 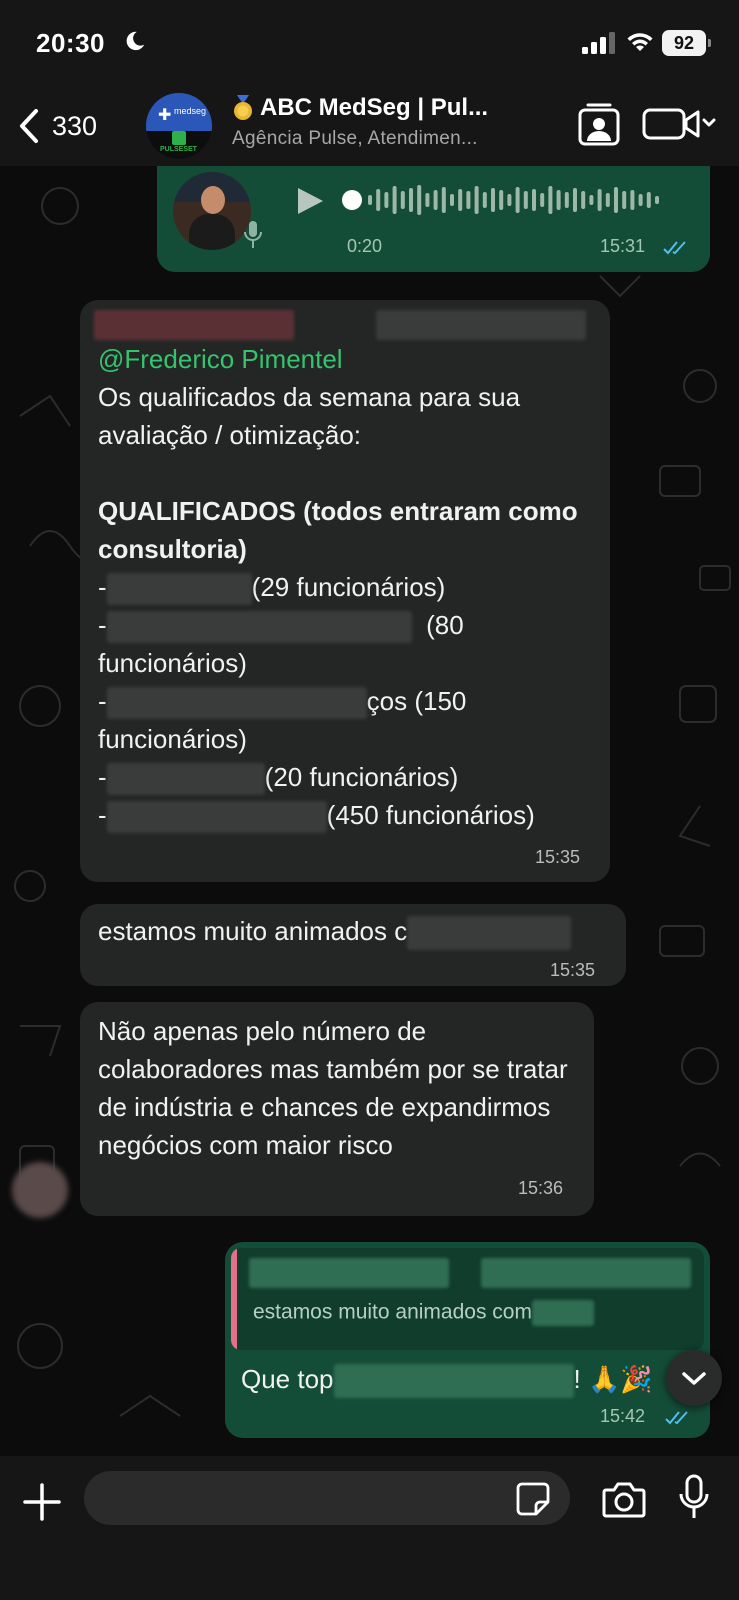 What do you see at coordinates (212, 211) in the screenshot?
I see `sender-avatar` at bounding box center [212, 211].